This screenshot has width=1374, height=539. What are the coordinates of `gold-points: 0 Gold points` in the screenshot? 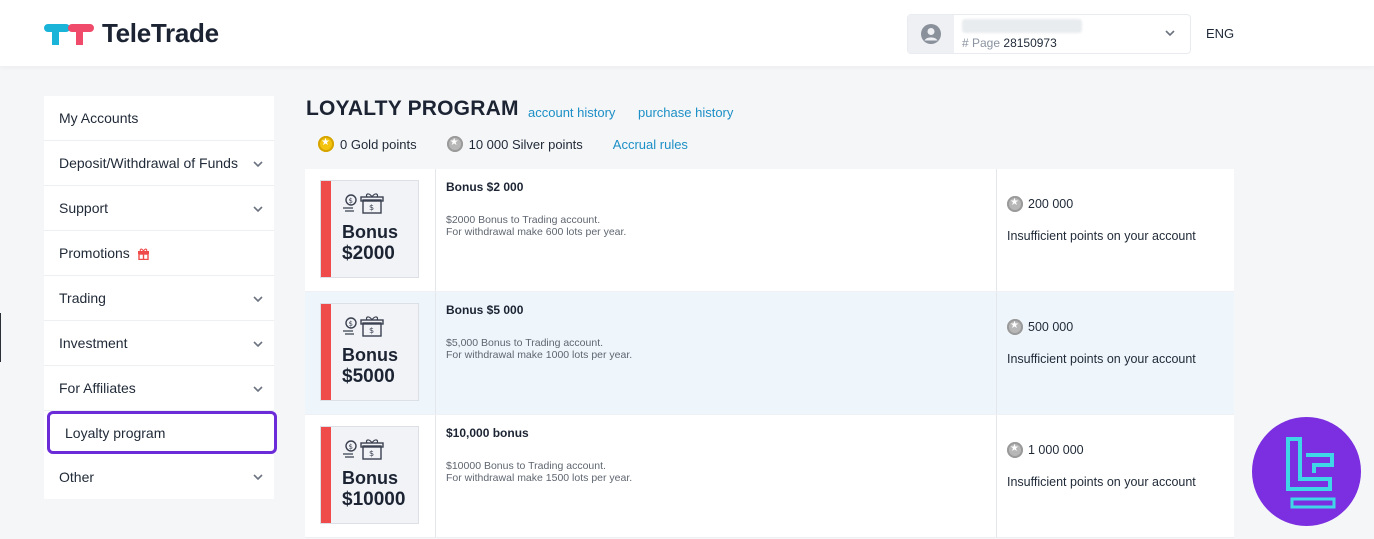 It's located at (378, 144).